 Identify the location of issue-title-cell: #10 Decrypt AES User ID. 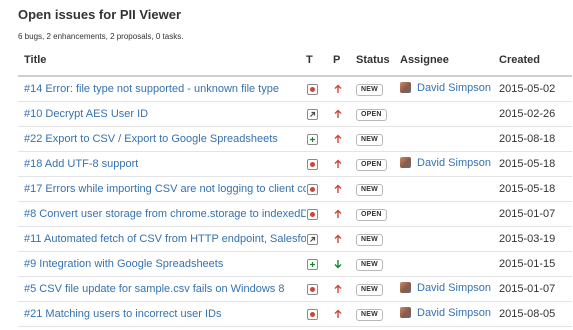
(162, 114).